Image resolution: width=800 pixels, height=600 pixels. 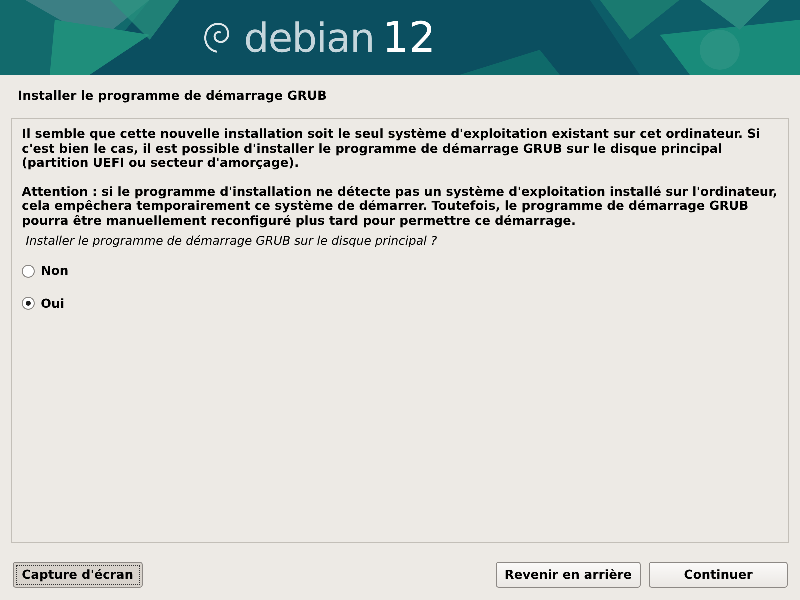 What do you see at coordinates (309, 38) in the screenshot?
I see `brand-name: debian` at bounding box center [309, 38].